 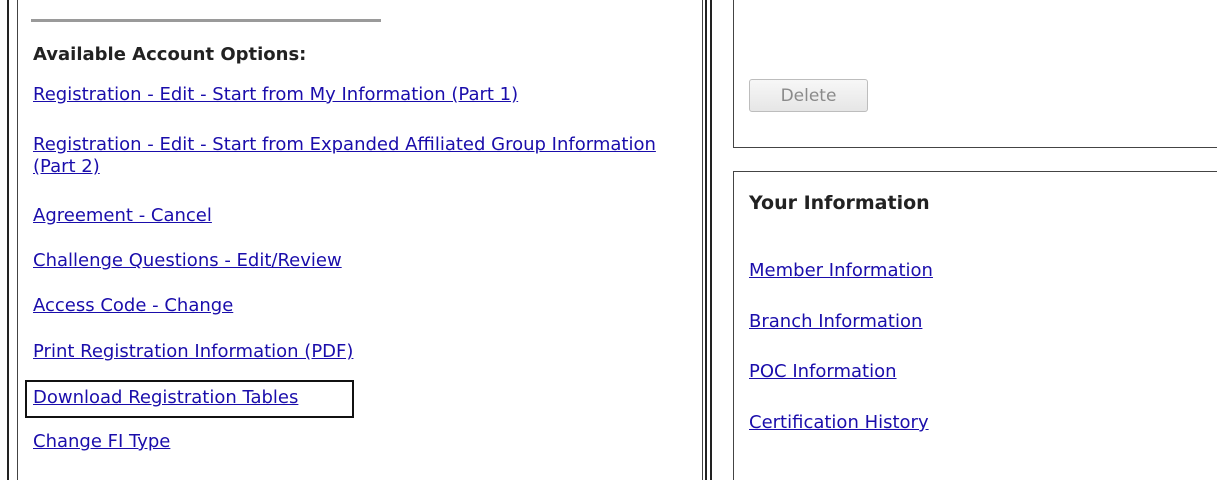 What do you see at coordinates (841, 271) in the screenshot?
I see `link-member-information: Member Information` at bounding box center [841, 271].